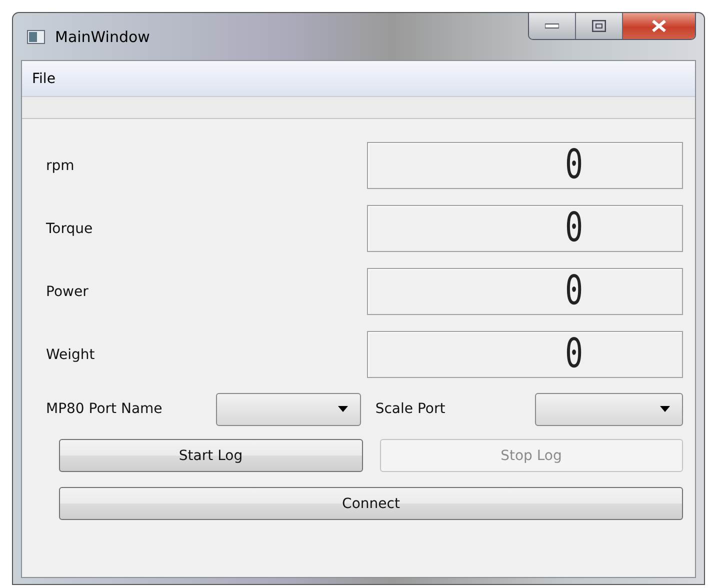  What do you see at coordinates (102, 37) in the screenshot?
I see `window-title: MainWindow` at bounding box center [102, 37].